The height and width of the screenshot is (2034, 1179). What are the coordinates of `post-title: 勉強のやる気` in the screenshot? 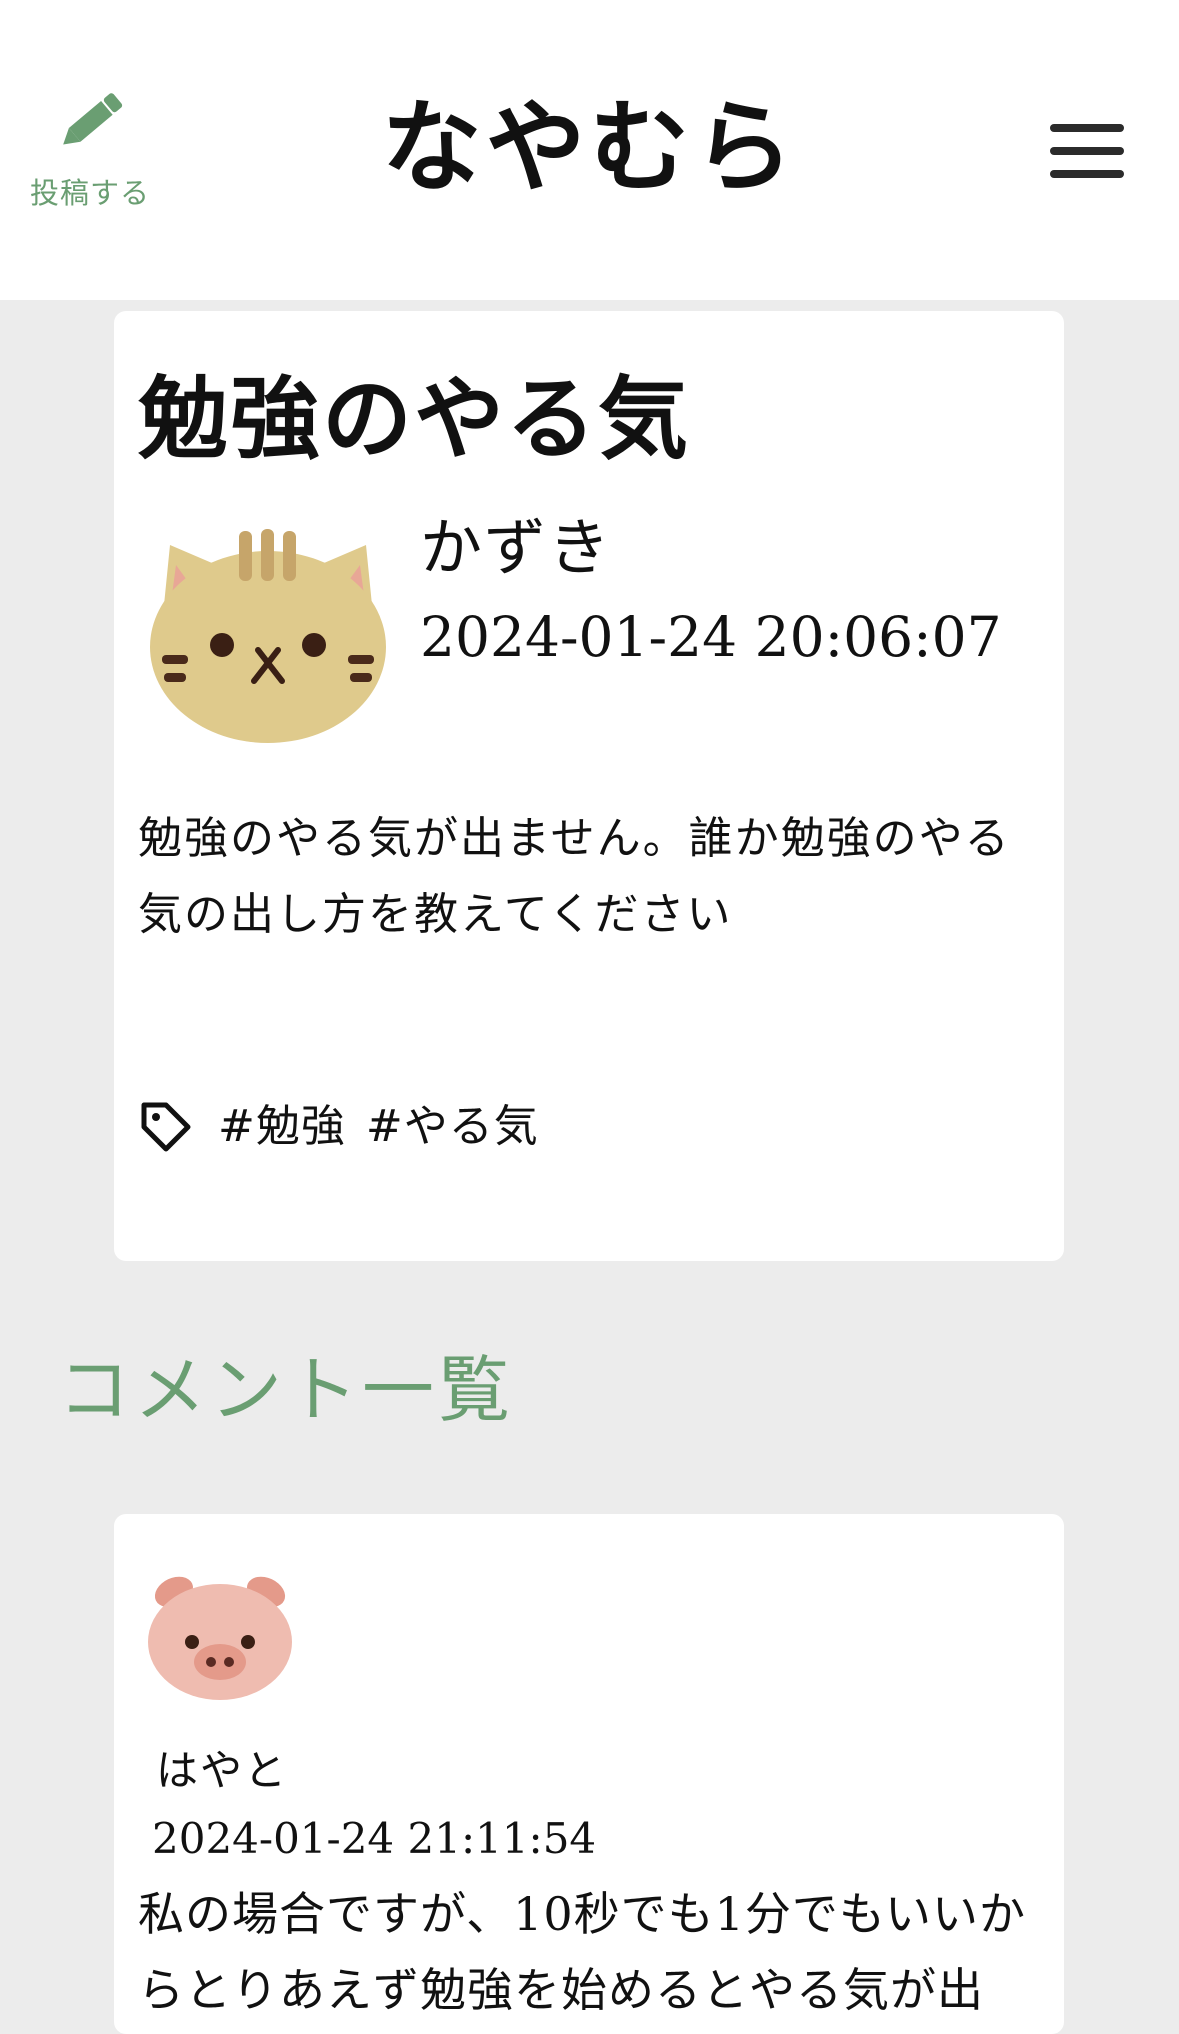 It's located at (414, 419).